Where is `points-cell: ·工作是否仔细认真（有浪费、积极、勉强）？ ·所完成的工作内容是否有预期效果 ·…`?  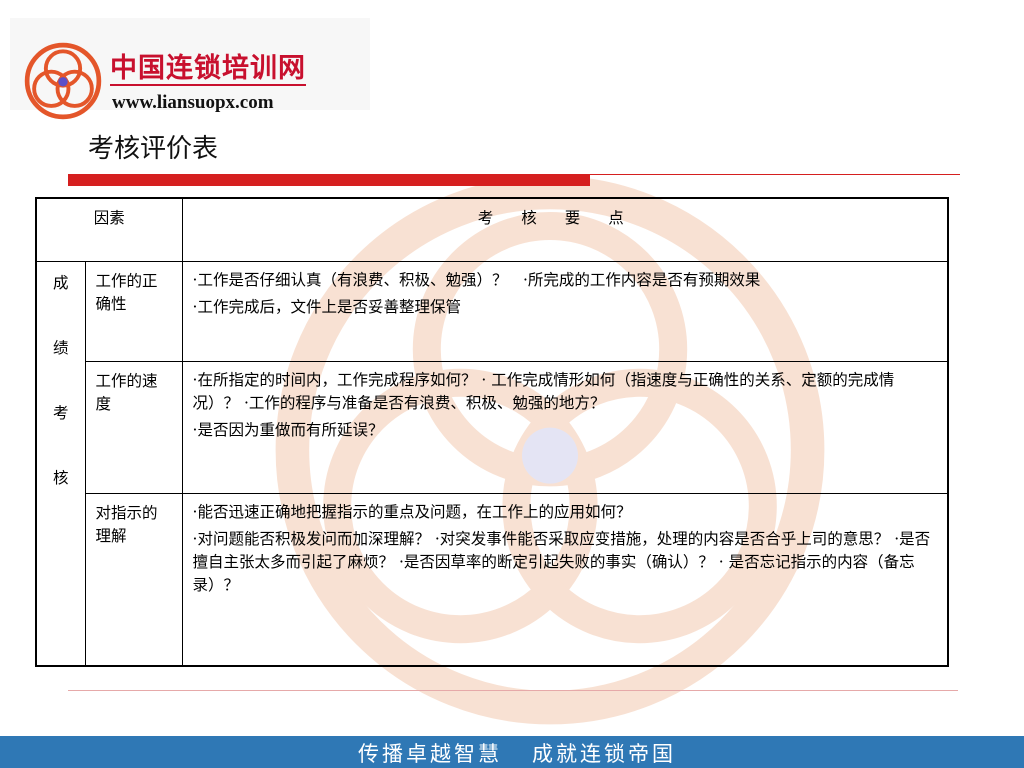 points-cell: ·工作是否仔细认真（有浪费、积极、勉强）？ ·所完成的工作内容是否有预期效果 ·… is located at coordinates (565, 311).